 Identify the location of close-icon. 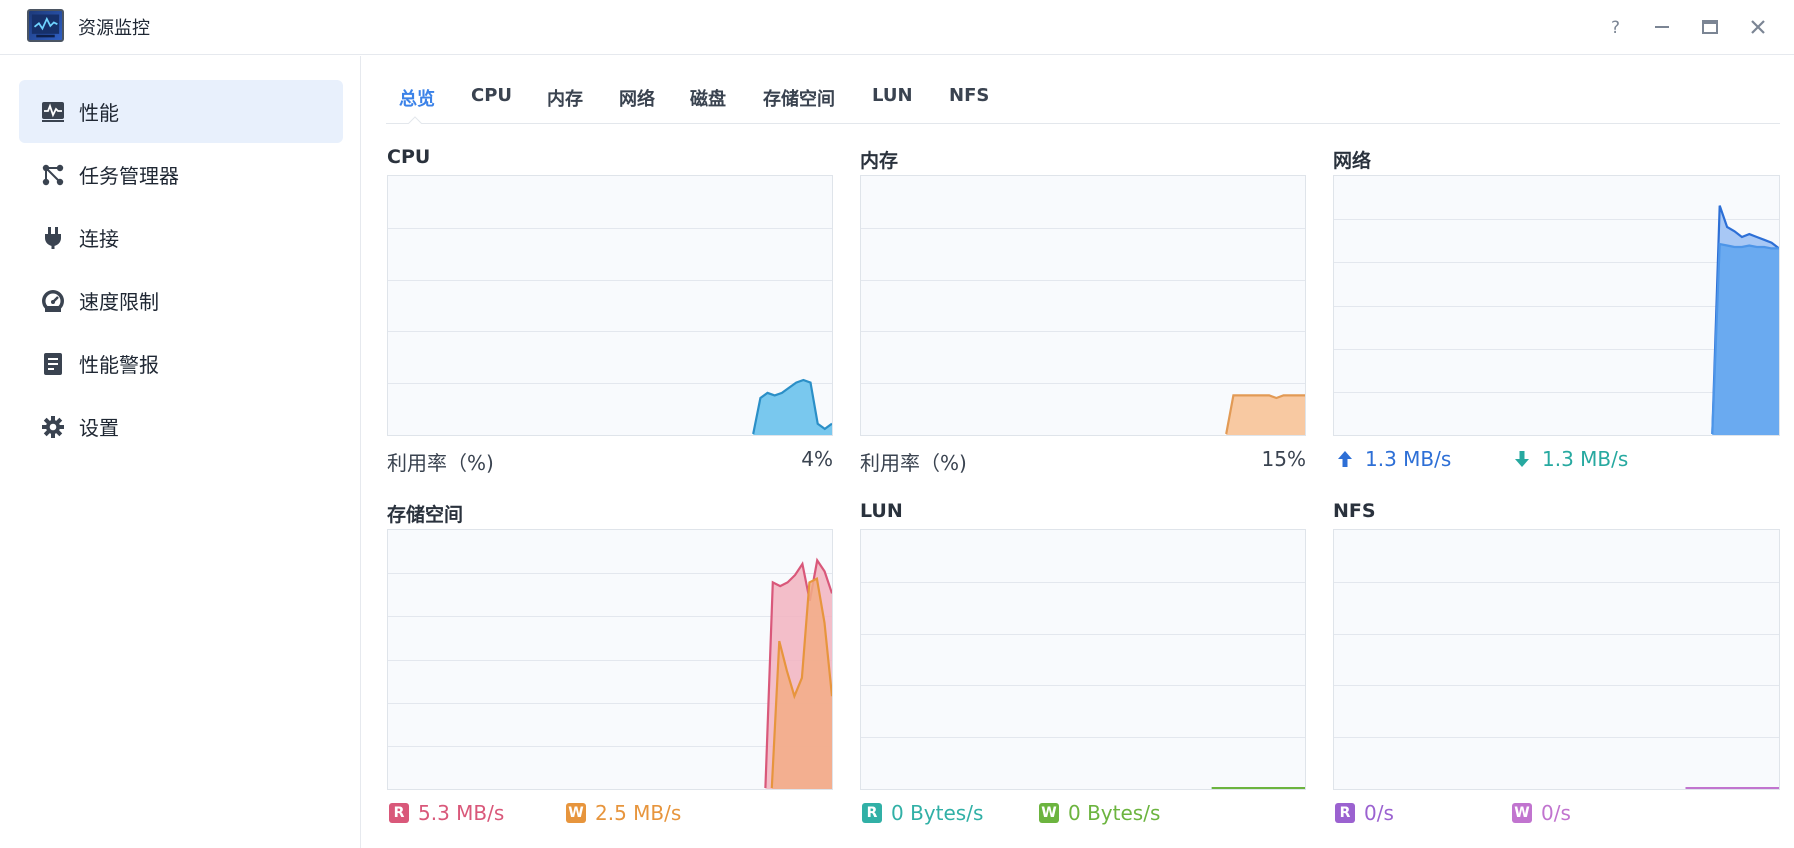
(1758, 27).